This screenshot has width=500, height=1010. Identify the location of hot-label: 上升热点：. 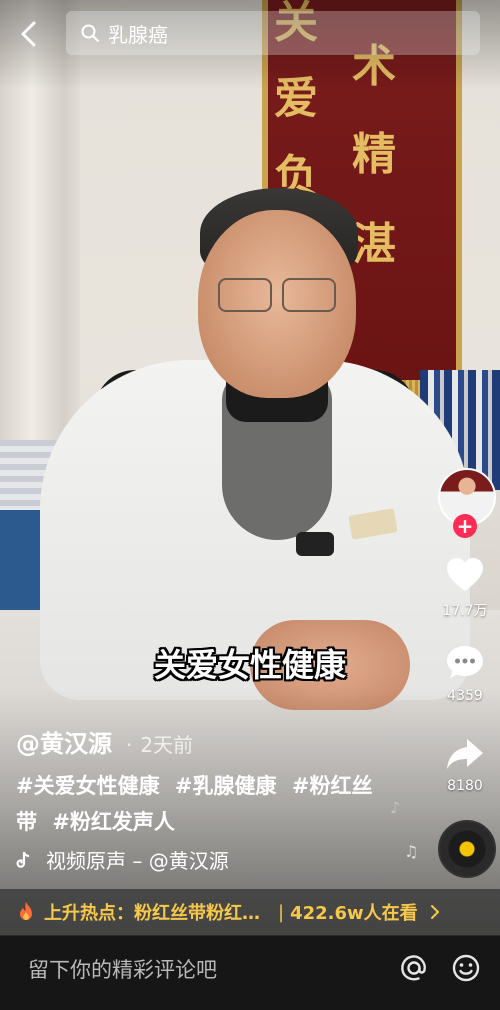
(89, 913).